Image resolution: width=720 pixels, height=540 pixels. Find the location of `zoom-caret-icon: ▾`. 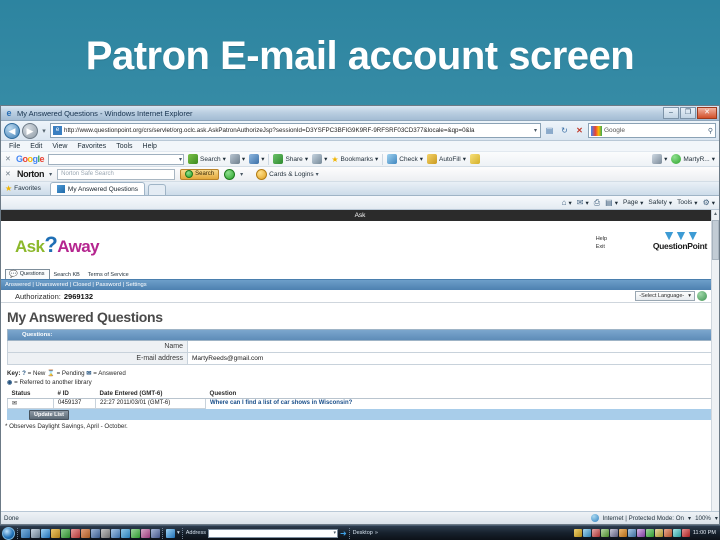

zoom-caret-icon: ▾ is located at coordinates (716, 518).